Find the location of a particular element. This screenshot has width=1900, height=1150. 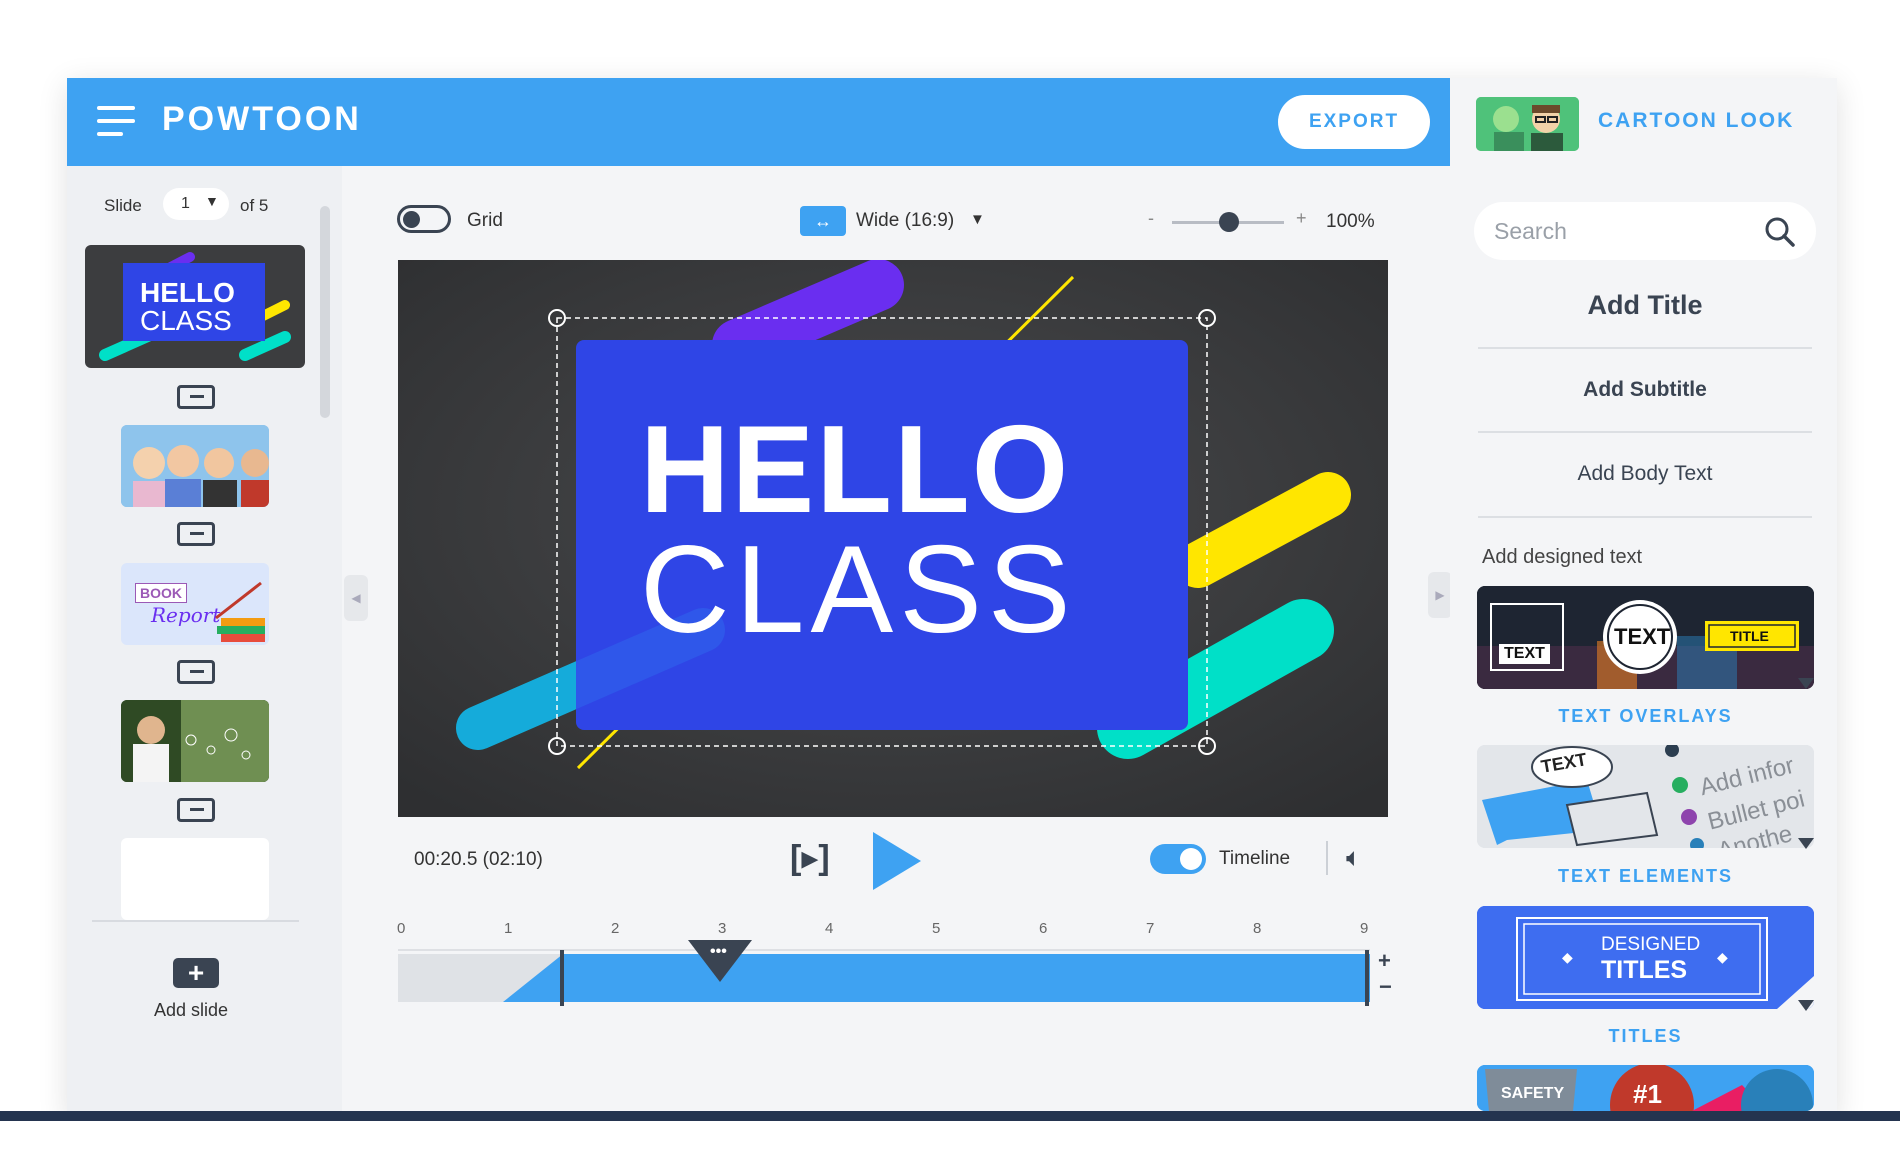

badges-thumbnail: SAFETY #1 is located at coordinates (1645, 1088).